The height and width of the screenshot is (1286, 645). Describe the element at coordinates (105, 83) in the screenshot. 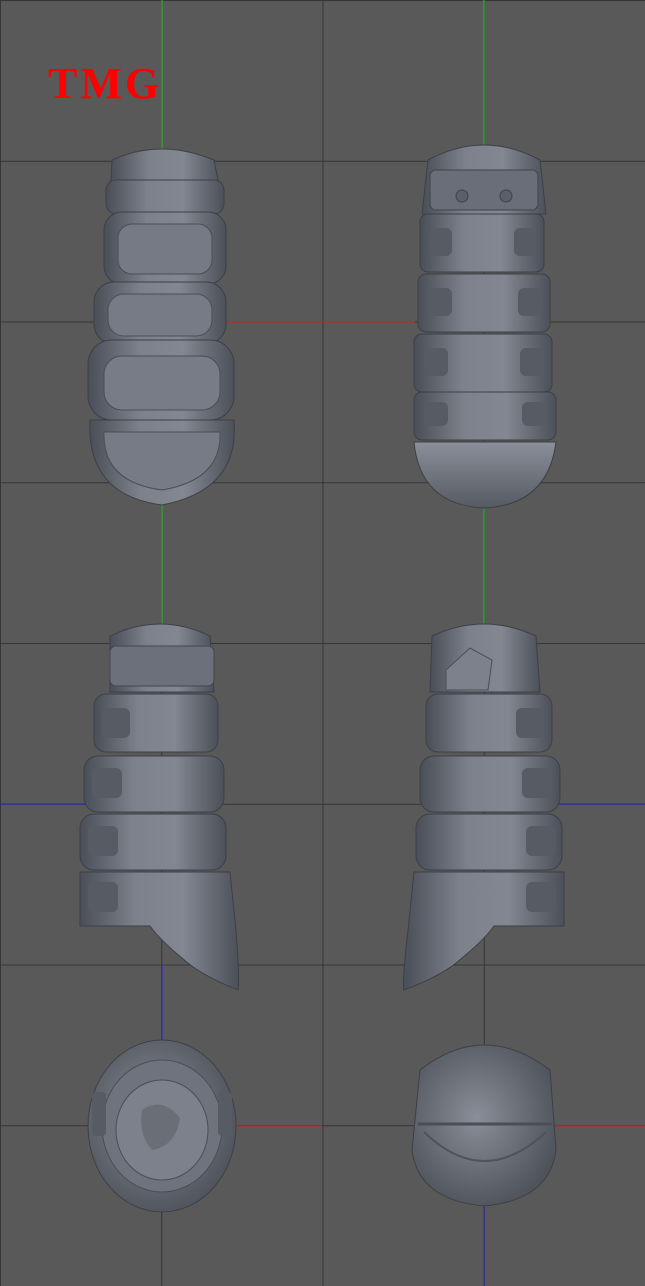

I see `watermark-logo: TMG` at that location.